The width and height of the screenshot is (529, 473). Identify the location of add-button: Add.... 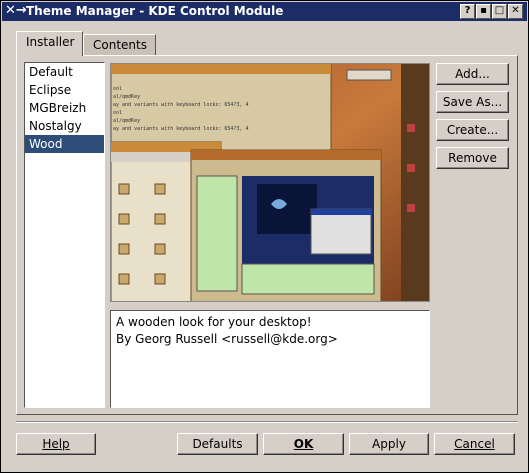
(472, 74).